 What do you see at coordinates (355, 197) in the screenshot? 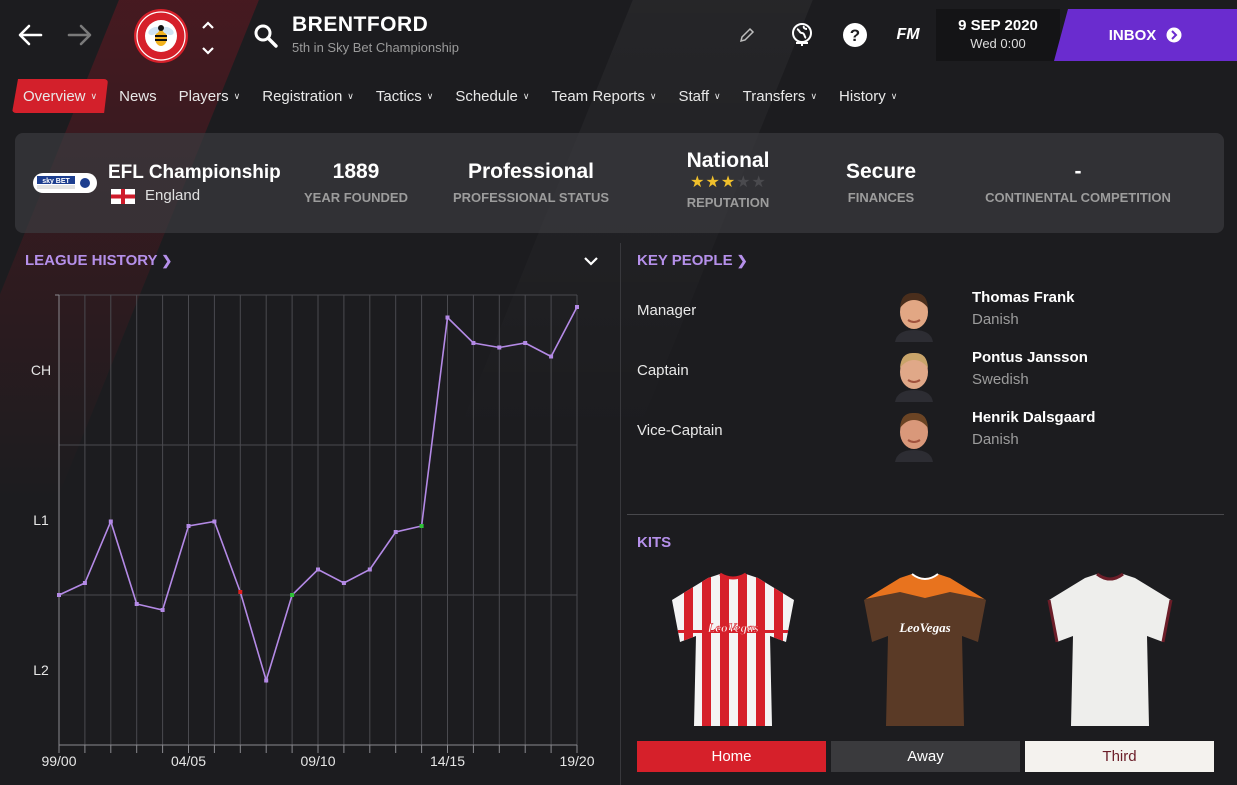
I see `year-founded-label: YEAR FOUNDED` at bounding box center [355, 197].